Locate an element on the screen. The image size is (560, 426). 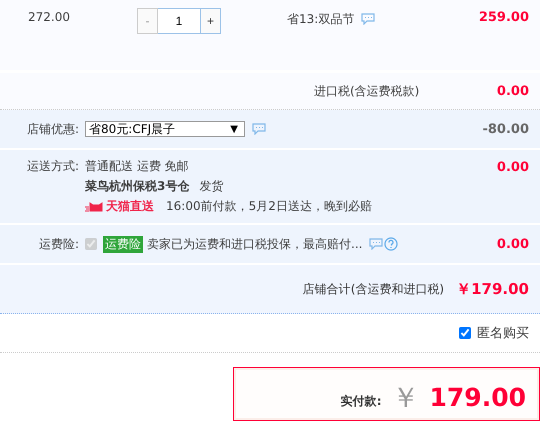
import-tax-label: 进口税(含运费税款) is located at coordinates (367, 91).